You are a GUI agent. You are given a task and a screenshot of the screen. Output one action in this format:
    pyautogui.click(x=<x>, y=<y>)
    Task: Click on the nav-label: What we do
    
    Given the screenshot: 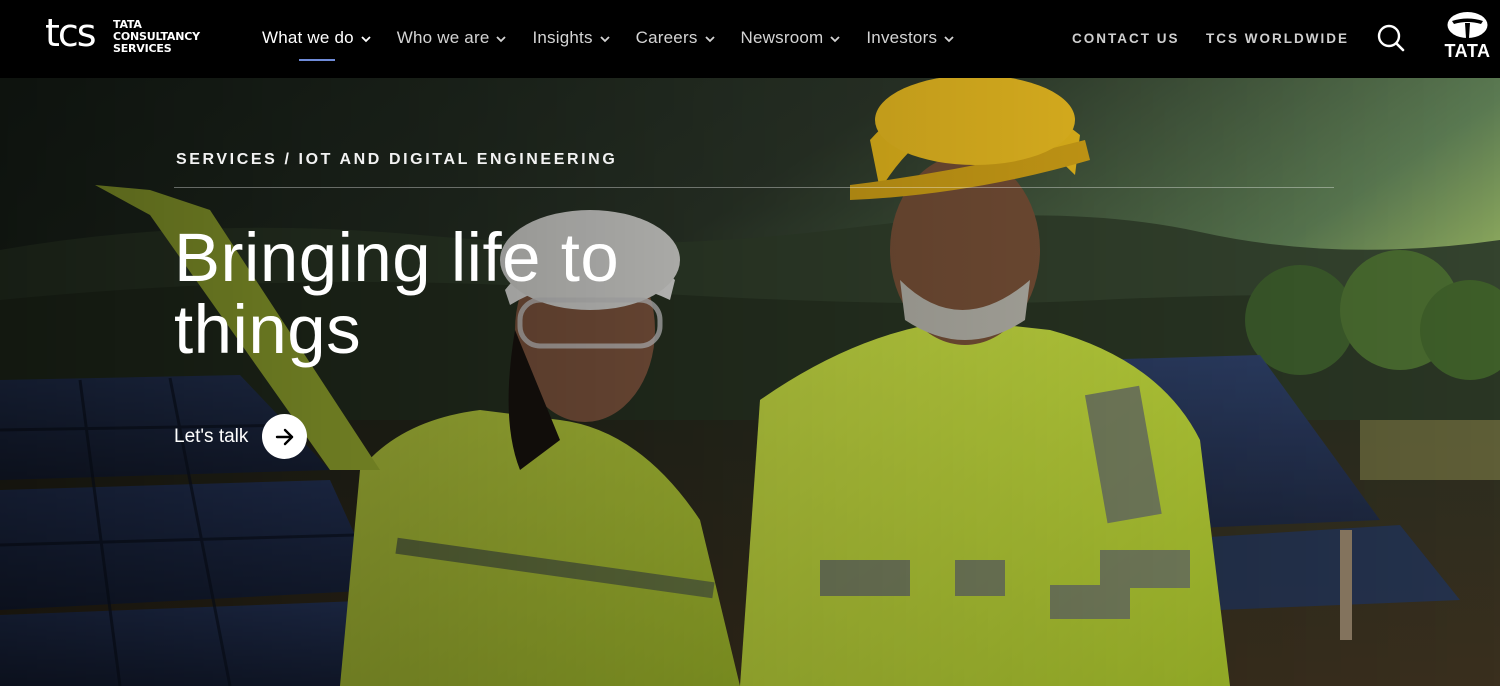 What is the action you would take?
    pyautogui.click(x=308, y=37)
    